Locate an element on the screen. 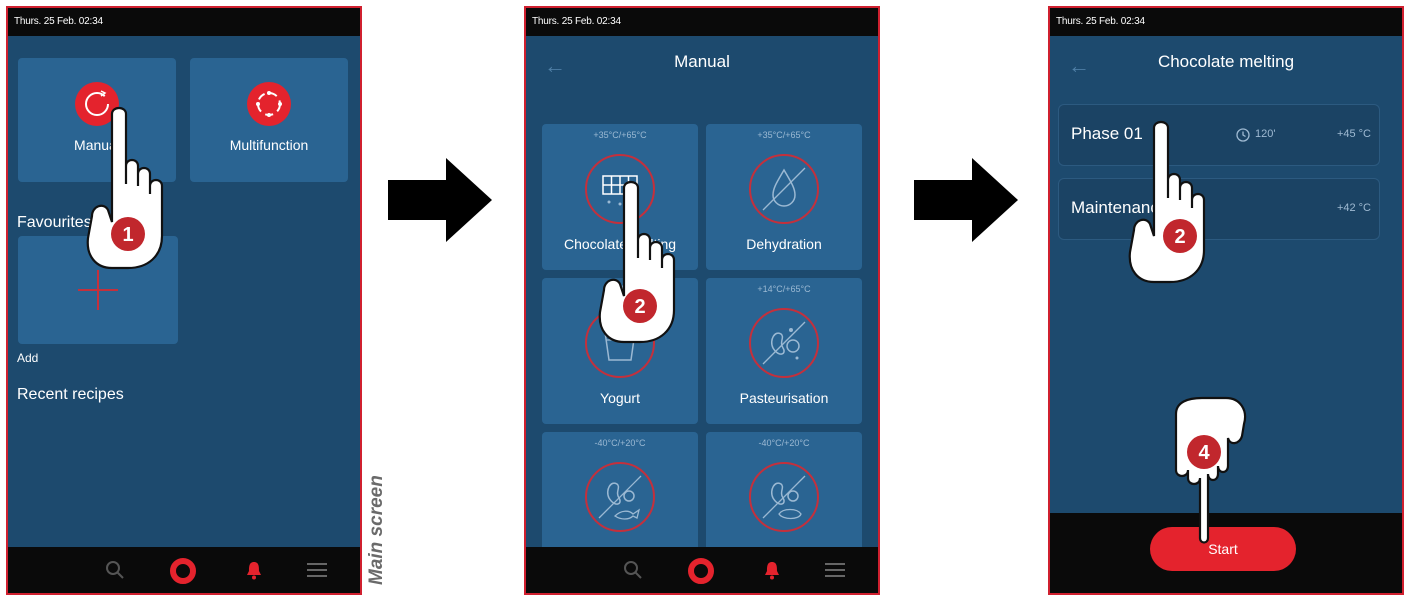 The height and width of the screenshot is (595, 1405). program-name: Dehydration is located at coordinates (784, 244).